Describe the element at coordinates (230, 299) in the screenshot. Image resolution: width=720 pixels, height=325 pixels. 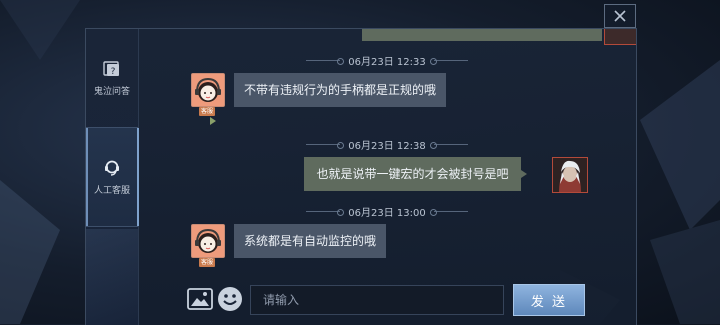
I see `emoji-icon` at that location.